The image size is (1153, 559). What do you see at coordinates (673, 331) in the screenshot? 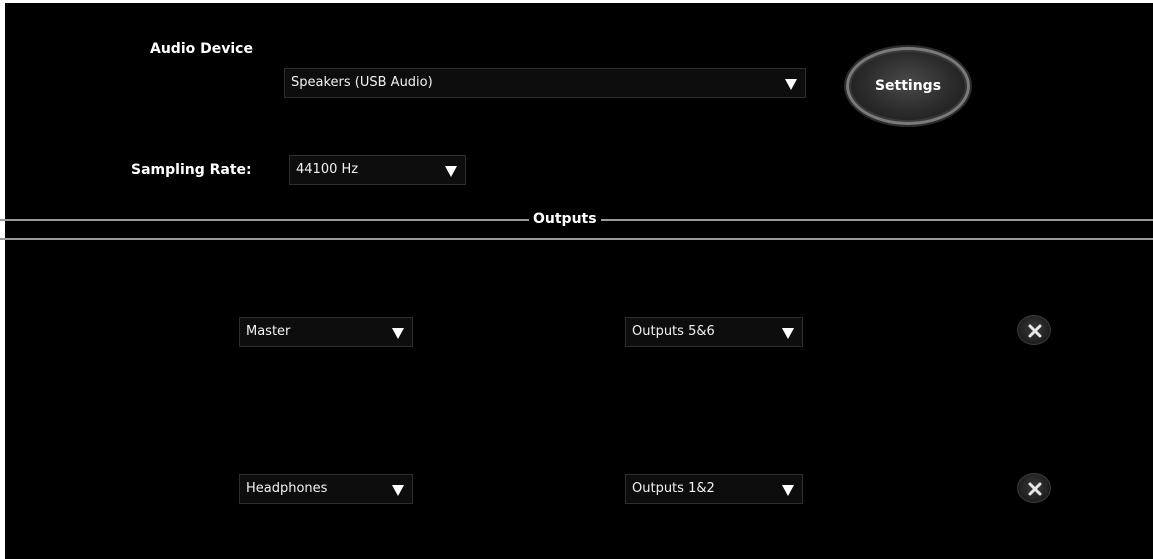
I see `output-port-value: Outputs 5&6` at bounding box center [673, 331].